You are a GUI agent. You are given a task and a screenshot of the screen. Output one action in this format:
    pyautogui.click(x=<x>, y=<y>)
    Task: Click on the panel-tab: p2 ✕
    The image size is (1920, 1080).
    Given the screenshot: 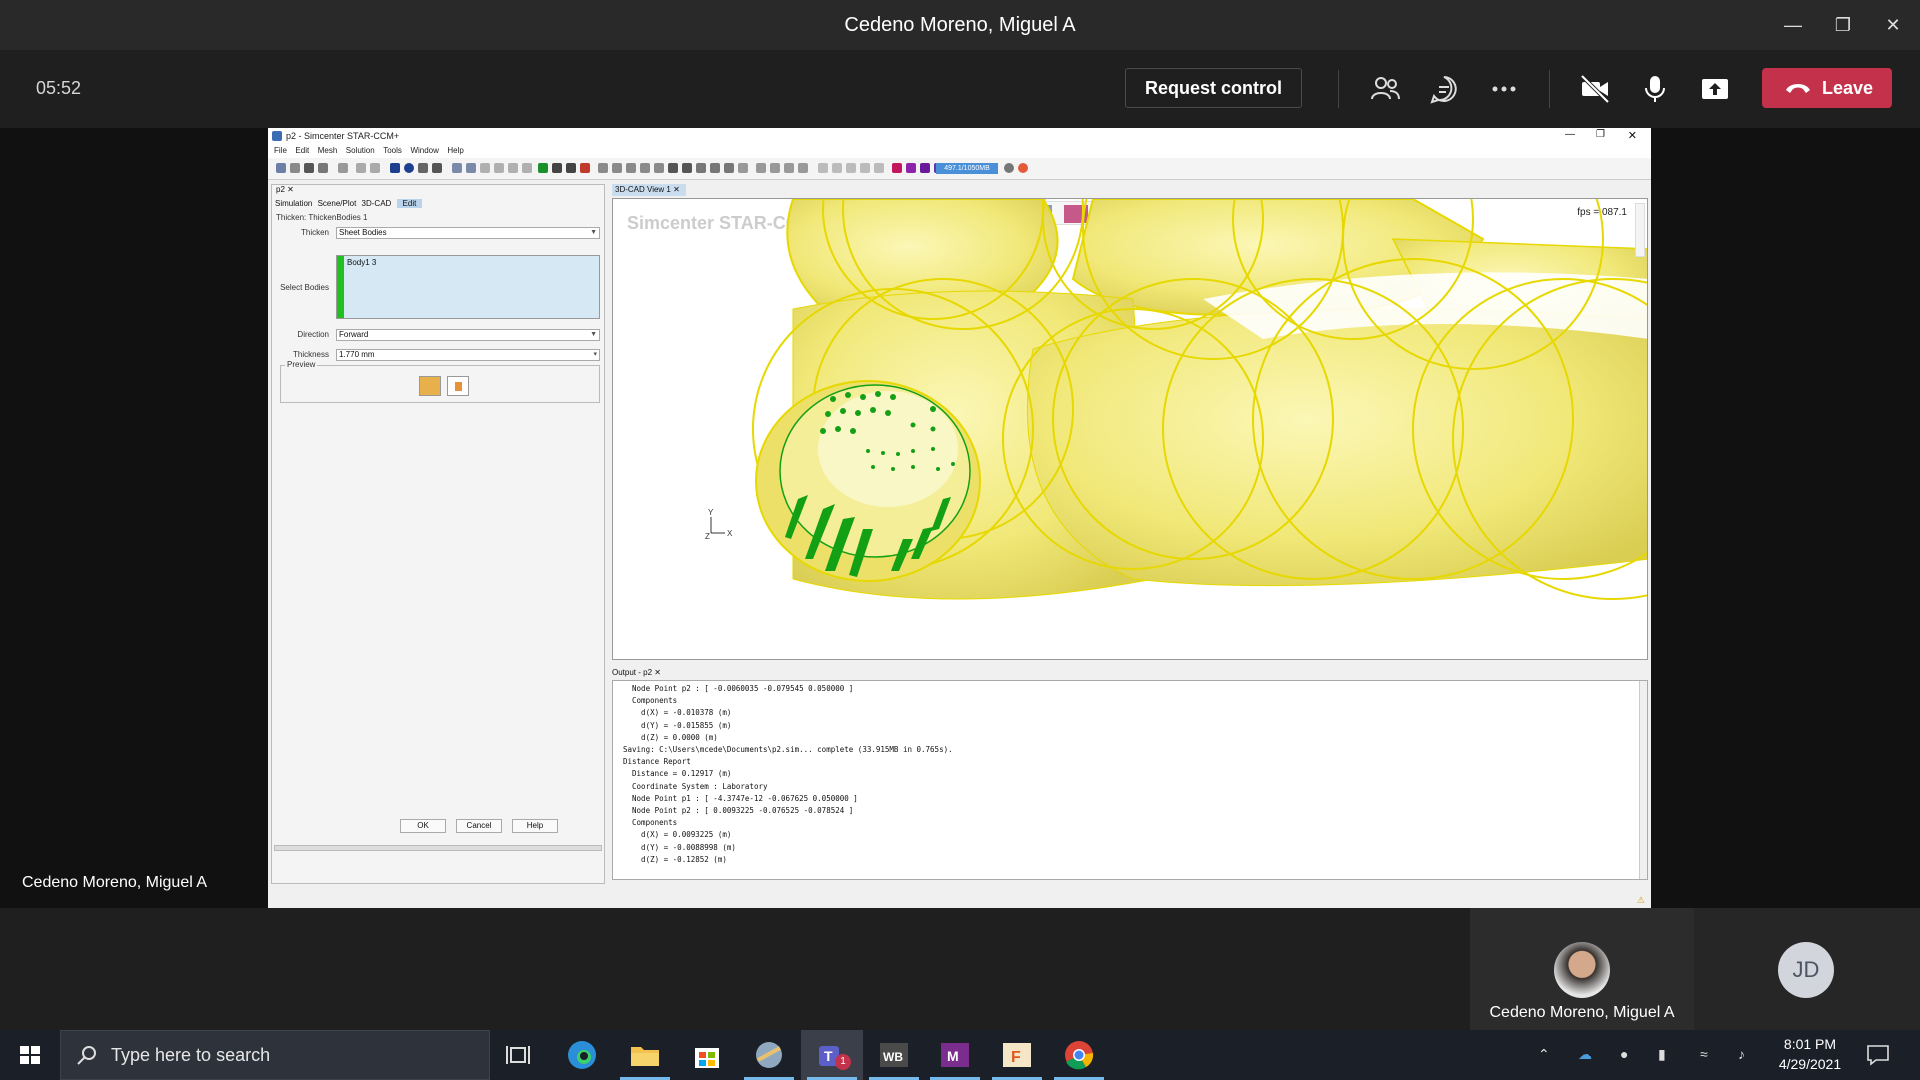 What is the action you would take?
    pyautogui.click(x=438, y=191)
    